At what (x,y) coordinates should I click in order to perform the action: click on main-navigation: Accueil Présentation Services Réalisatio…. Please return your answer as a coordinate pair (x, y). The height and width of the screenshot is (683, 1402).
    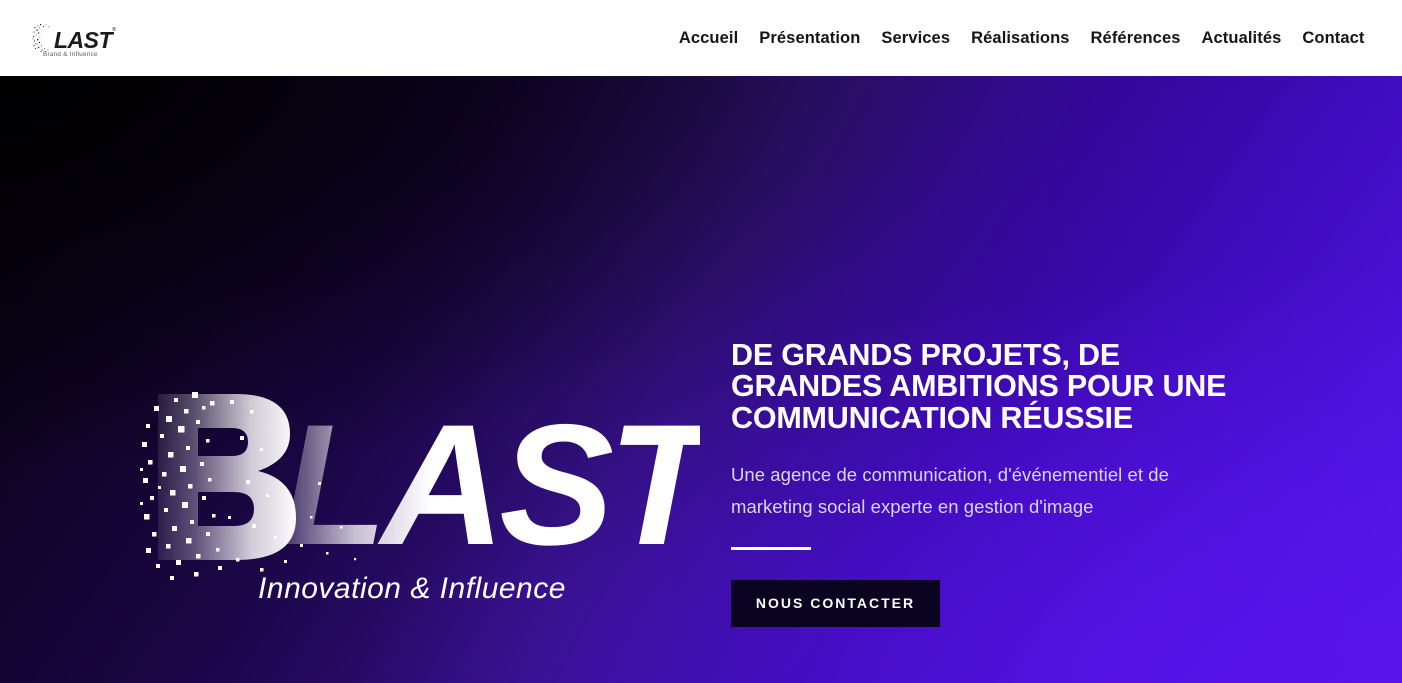
    Looking at the image, I should click on (1021, 38).